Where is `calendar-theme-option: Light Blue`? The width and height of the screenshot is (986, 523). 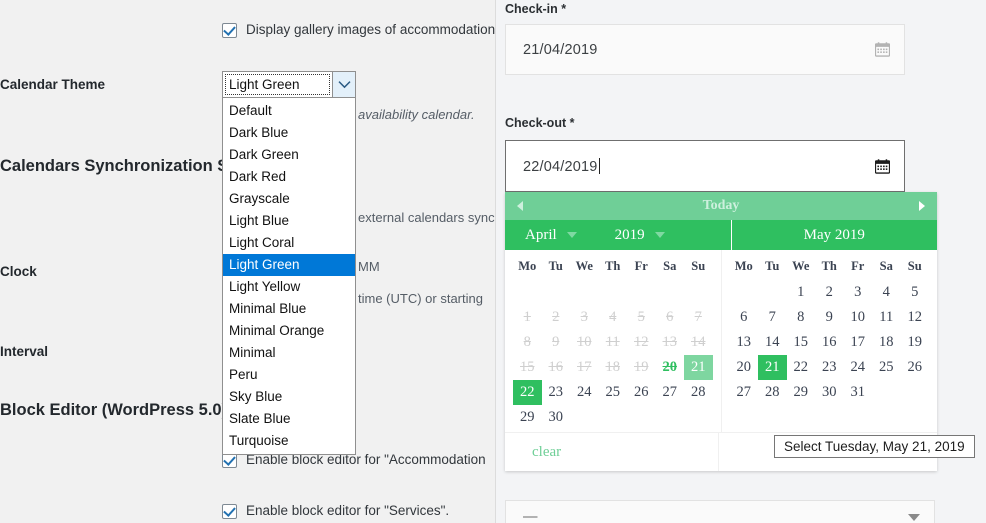 calendar-theme-option: Light Blue is located at coordinates (289, 221).